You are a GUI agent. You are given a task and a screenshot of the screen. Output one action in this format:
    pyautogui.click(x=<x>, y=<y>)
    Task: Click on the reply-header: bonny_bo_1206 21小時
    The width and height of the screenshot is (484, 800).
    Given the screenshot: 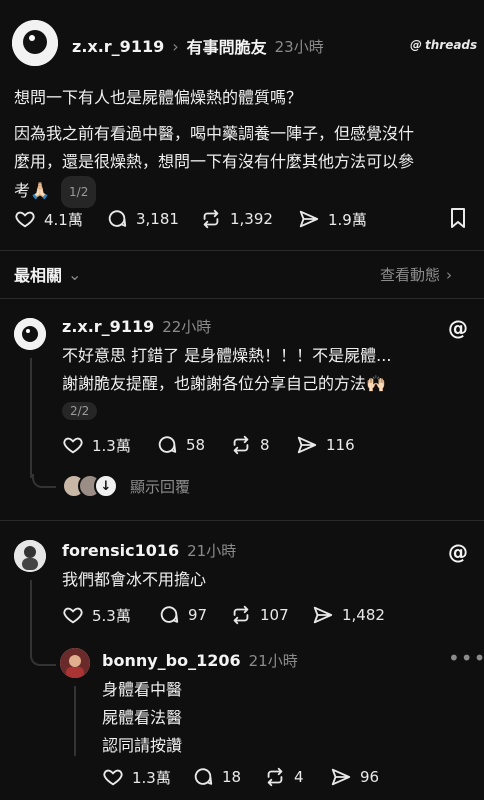 What is the action you would take?
    pyautogui.click(x=200, y=660)
    